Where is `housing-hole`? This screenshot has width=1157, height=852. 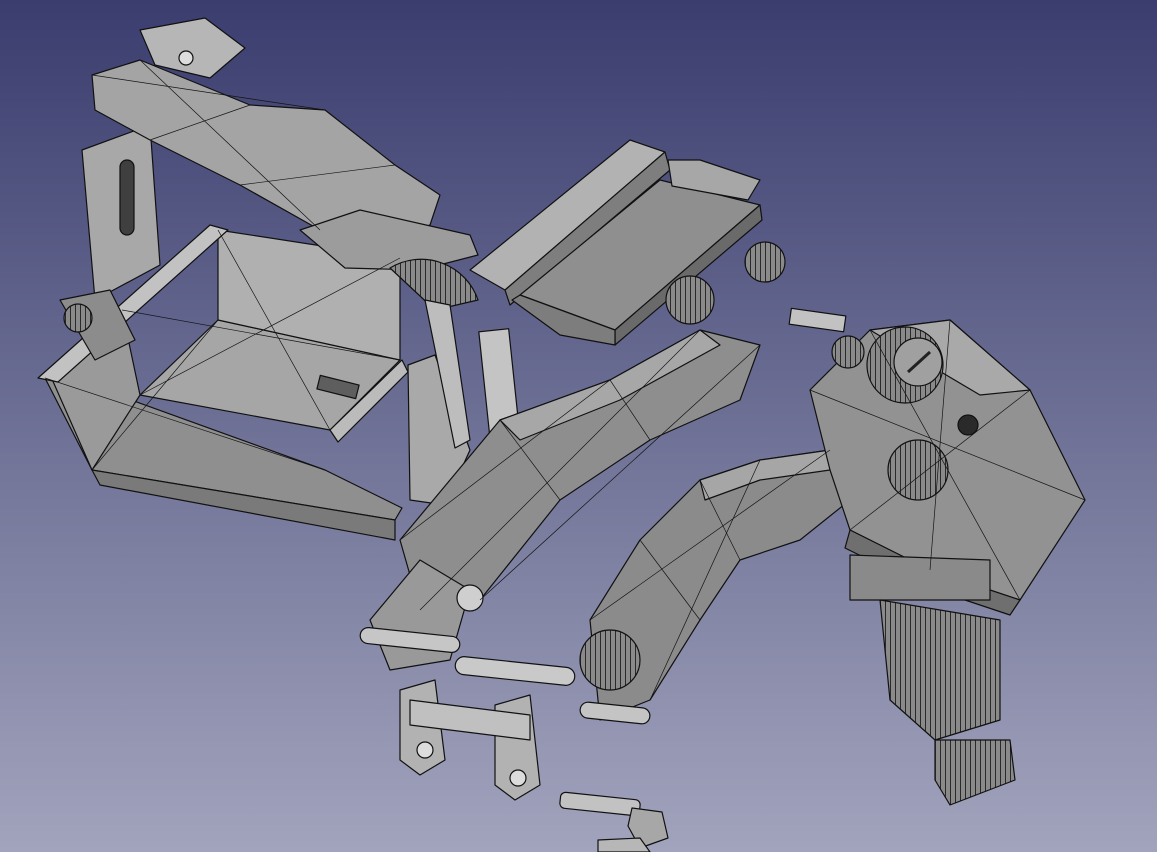 housing-hole is located at coordinates (968, 425).